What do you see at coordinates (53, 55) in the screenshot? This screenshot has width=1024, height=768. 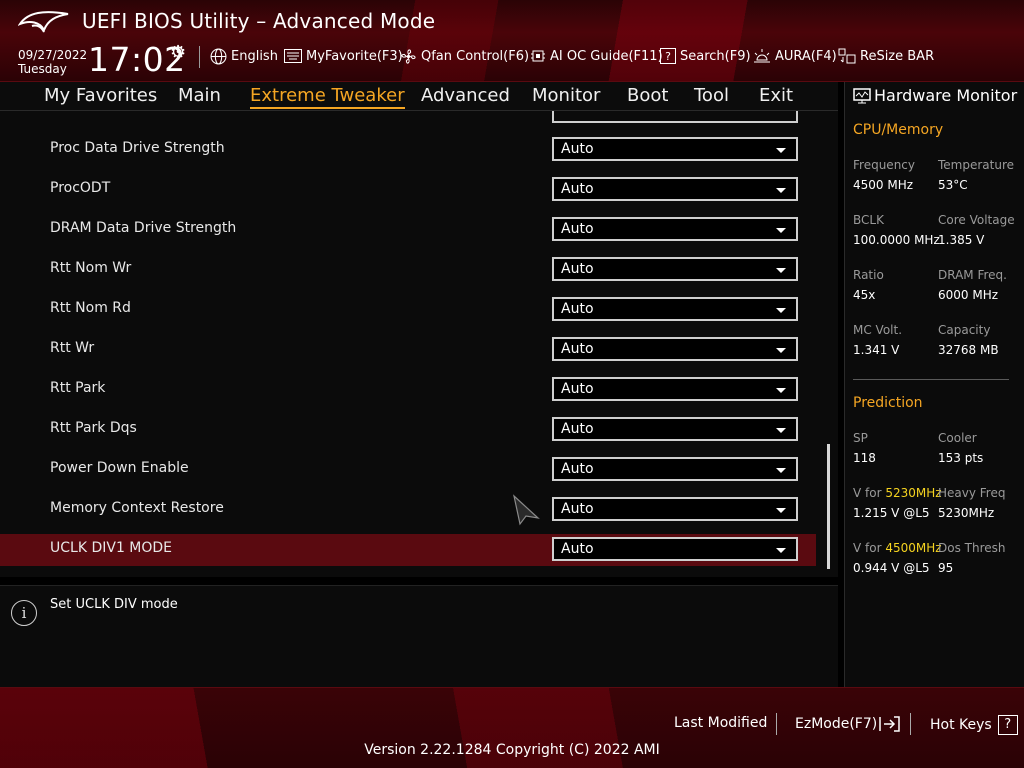 I see `date-text: 09/27/2022` at bounding box center [53, 55].